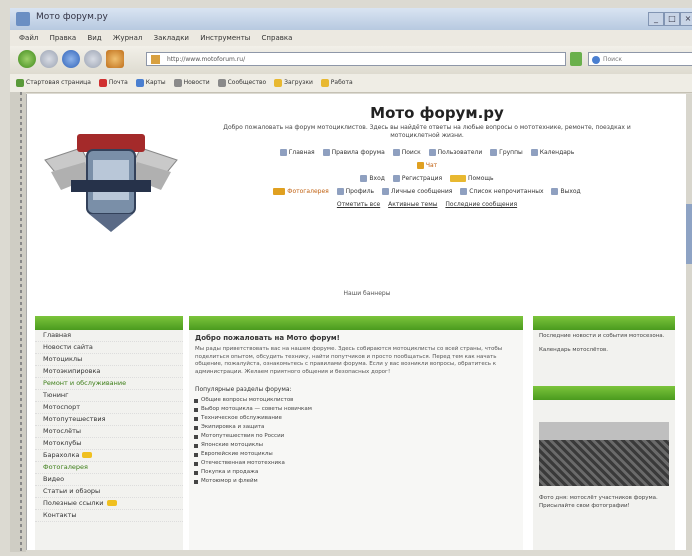 The image size is (692, 556). Describe the element at coordinates (27, 59) in the screenshot. I see `back-icon` at that location.